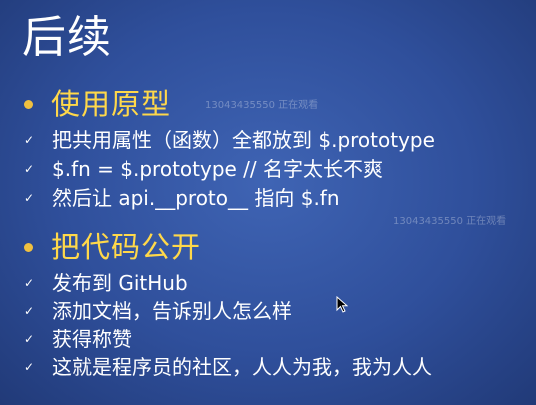  Describe the element at coordinates (126, 247) in the screenshot. I see `section-heading-text: 把代码公开` at that location.